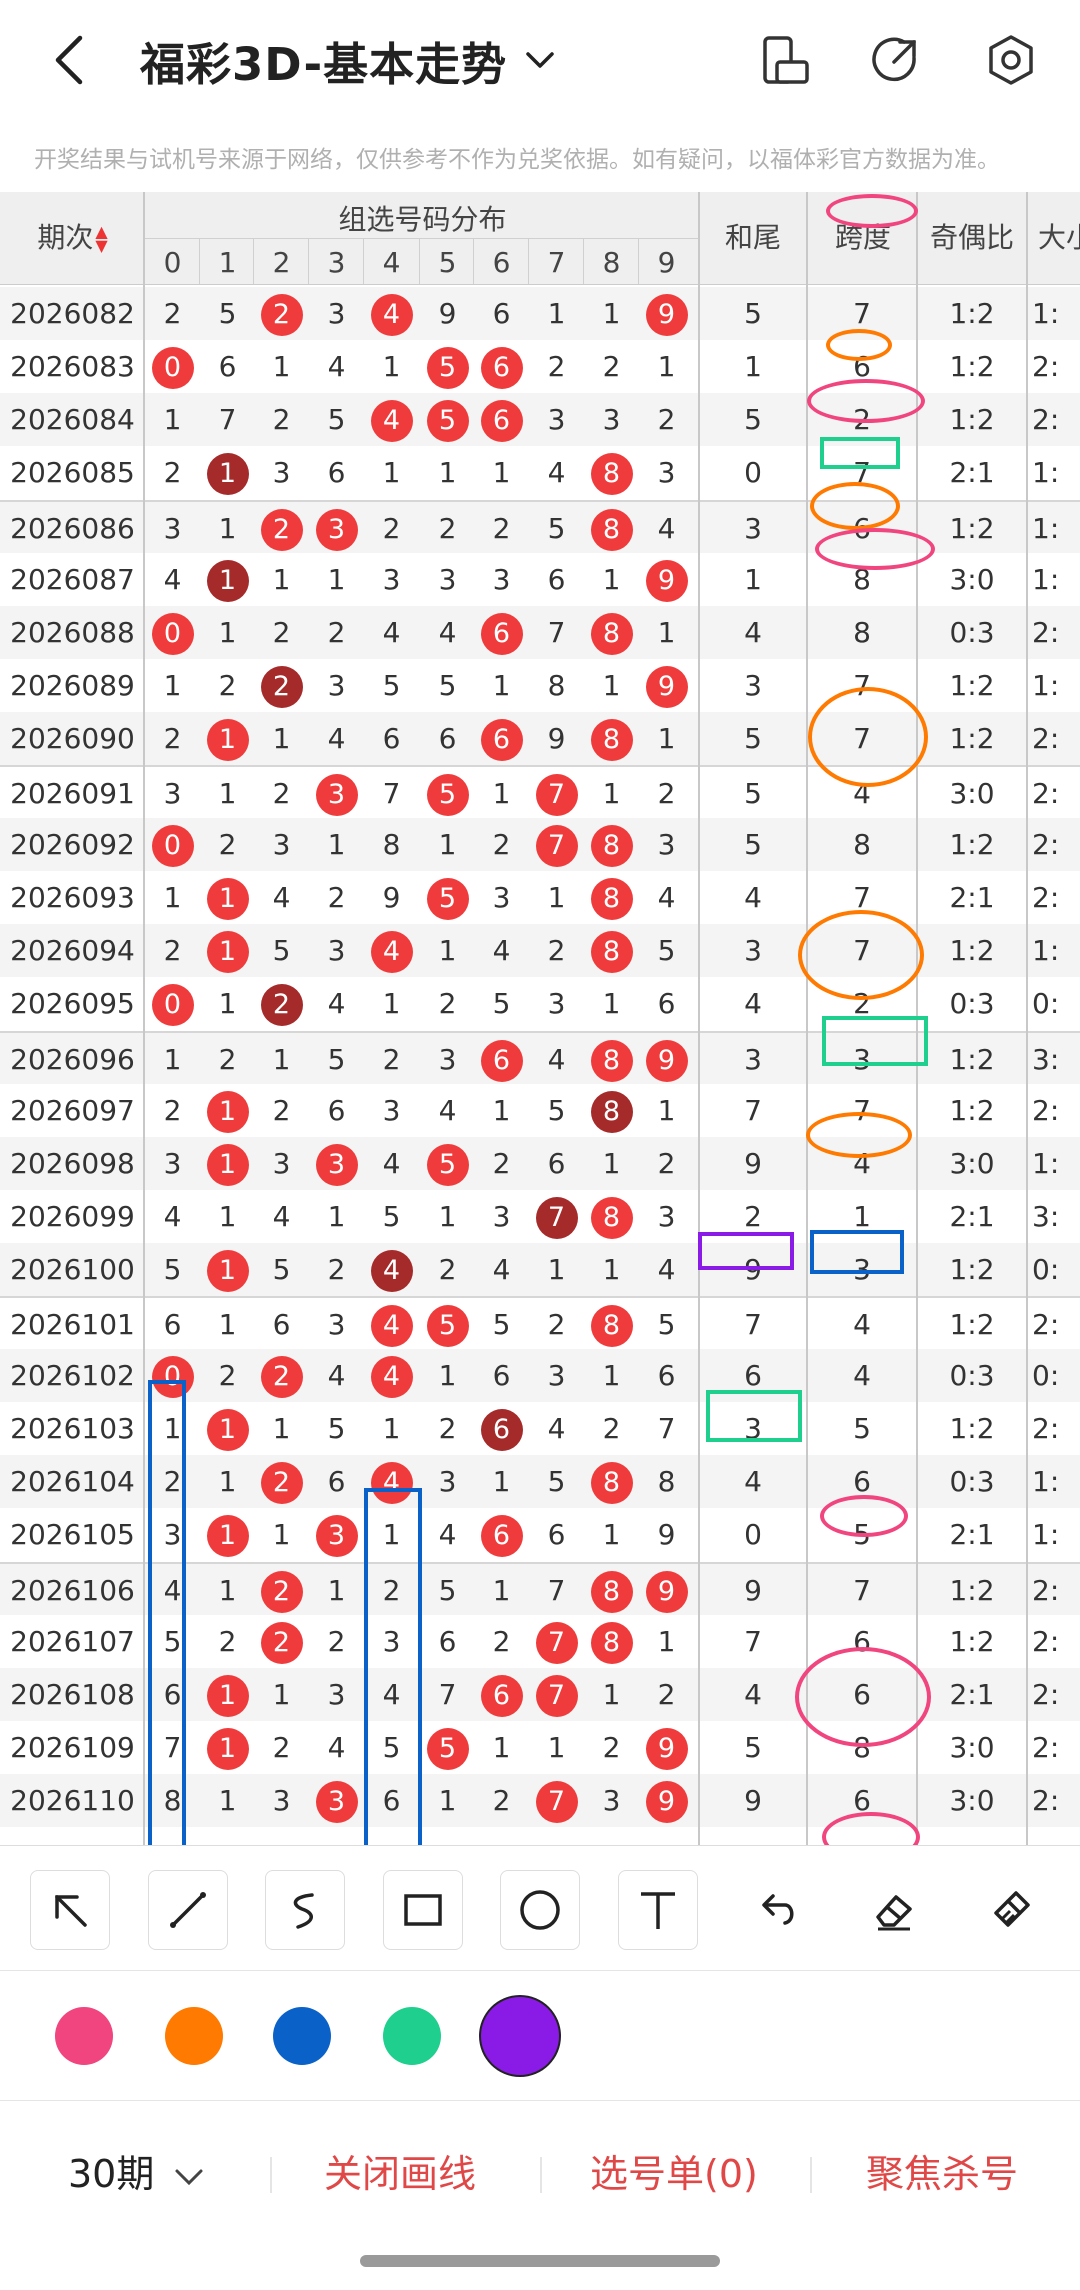  Describe the element at coordinates (188, 1910) in the screenshot. I see `line-tool-icon` at that location.